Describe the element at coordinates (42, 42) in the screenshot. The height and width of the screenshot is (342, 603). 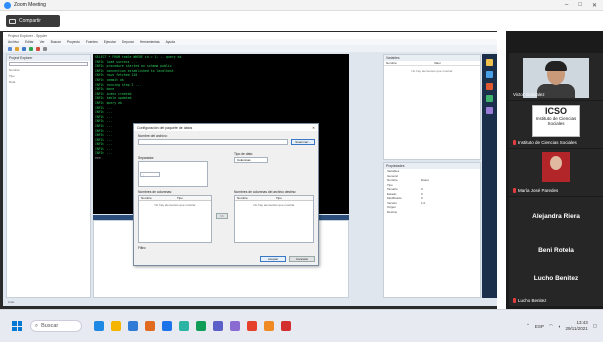
I see `menu-item: Ver` at that location.